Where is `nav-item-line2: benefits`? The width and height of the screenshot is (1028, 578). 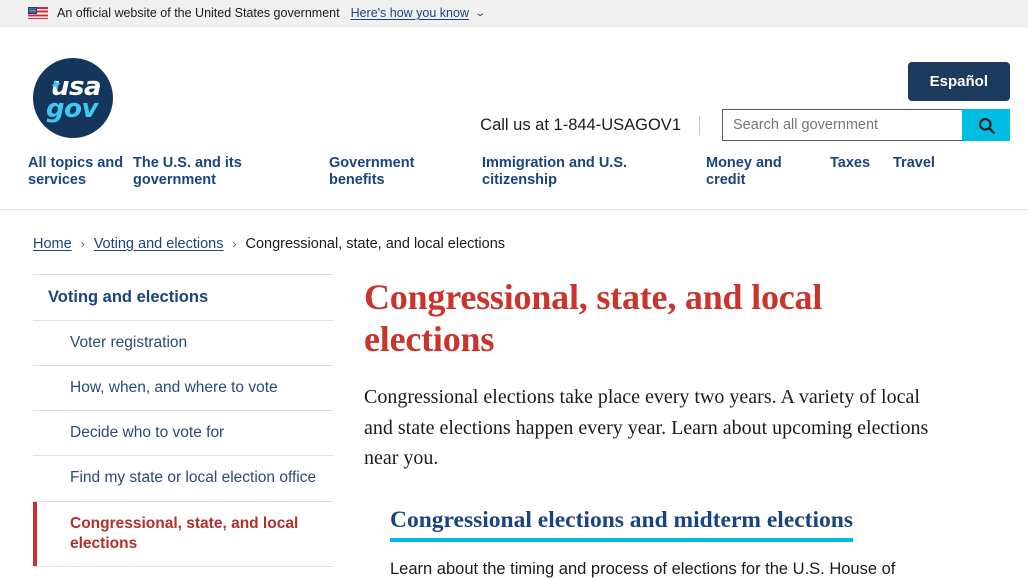 nav-item-line2: benefits is located at coordinates (357, 179).